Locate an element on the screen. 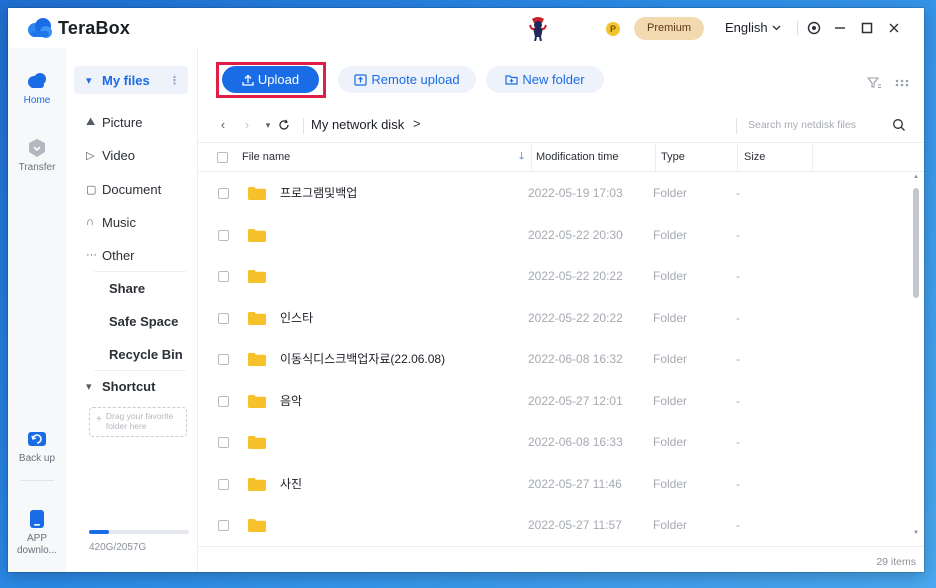 This screenshot has height=588, width=936. modification-time: 2022-05-27 12:01 is located at coordinates (575, 400).